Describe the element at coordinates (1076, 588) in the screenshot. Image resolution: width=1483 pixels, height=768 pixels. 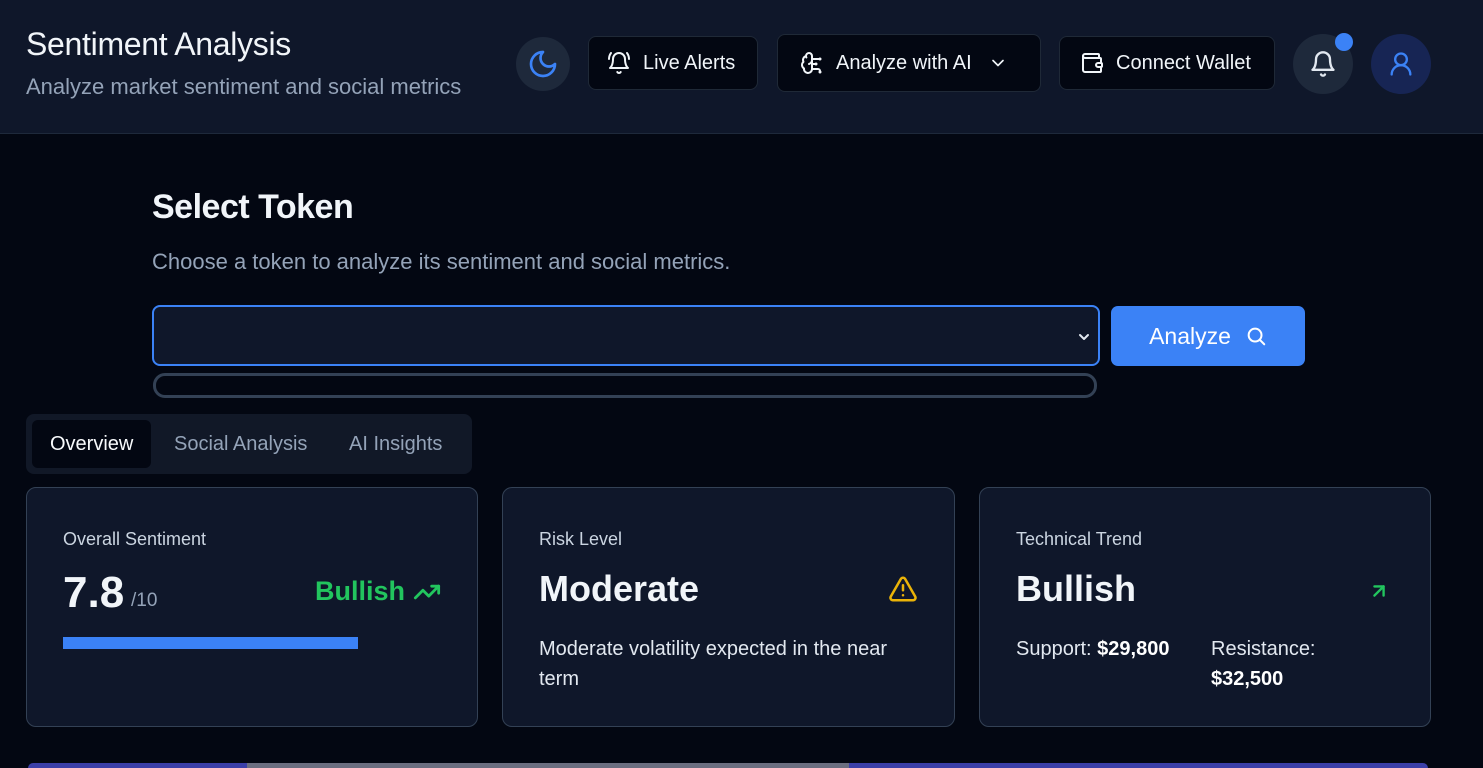
I see `trend-value: Bullish` at that location.